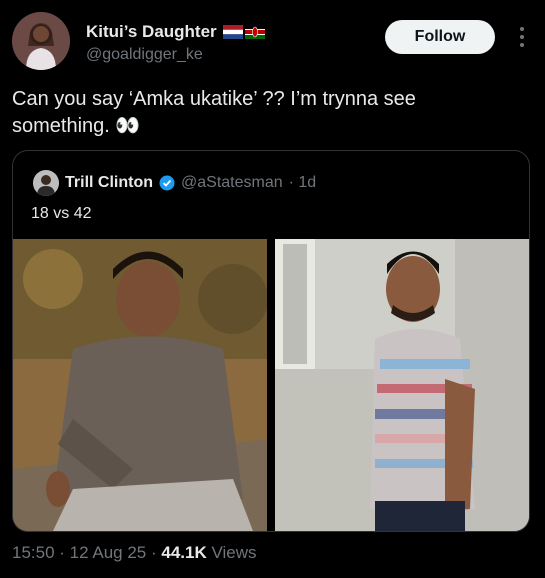 The width and height of the screenshot is (545, 578). I want to click on flag-emojis, so click(243, 32).